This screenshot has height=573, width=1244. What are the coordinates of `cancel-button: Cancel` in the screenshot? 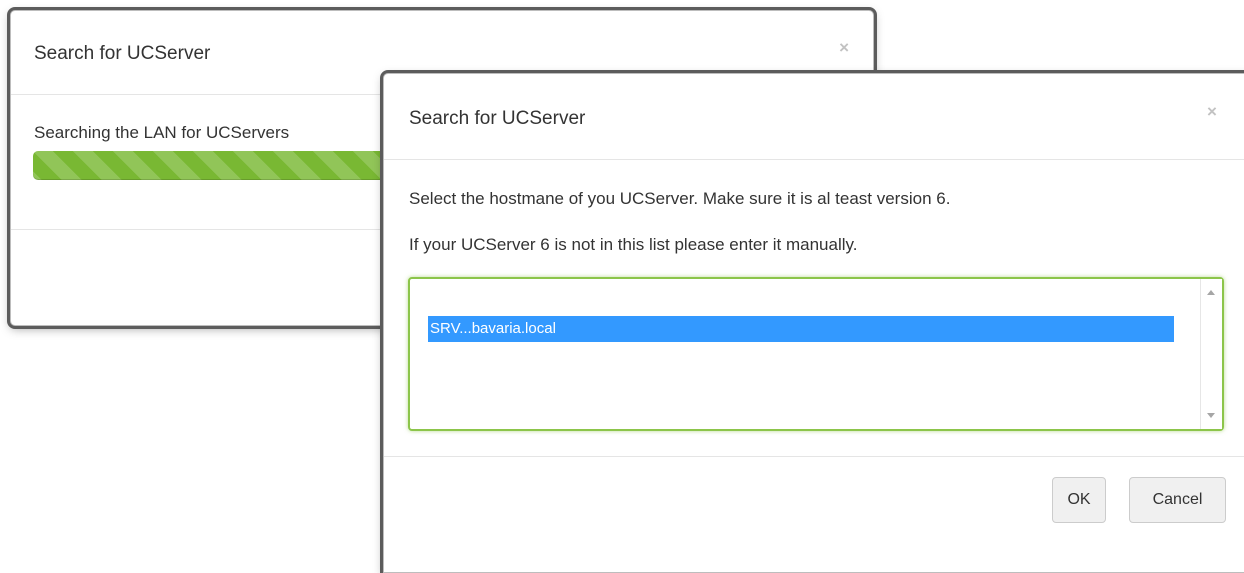 It's located at (1177, 500).